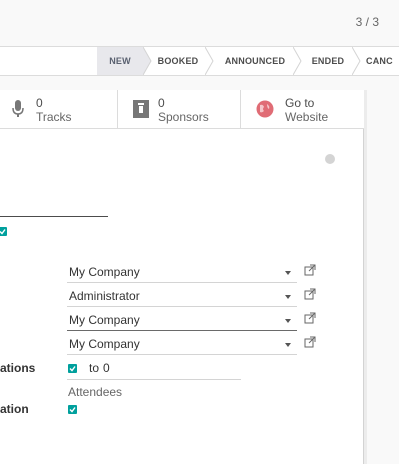  I want to click on company-field: My Company, so click(194, 272).